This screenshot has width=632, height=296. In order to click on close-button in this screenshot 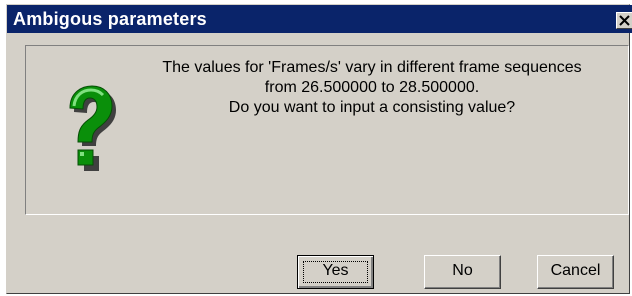, I will do `click(624, 20)`.